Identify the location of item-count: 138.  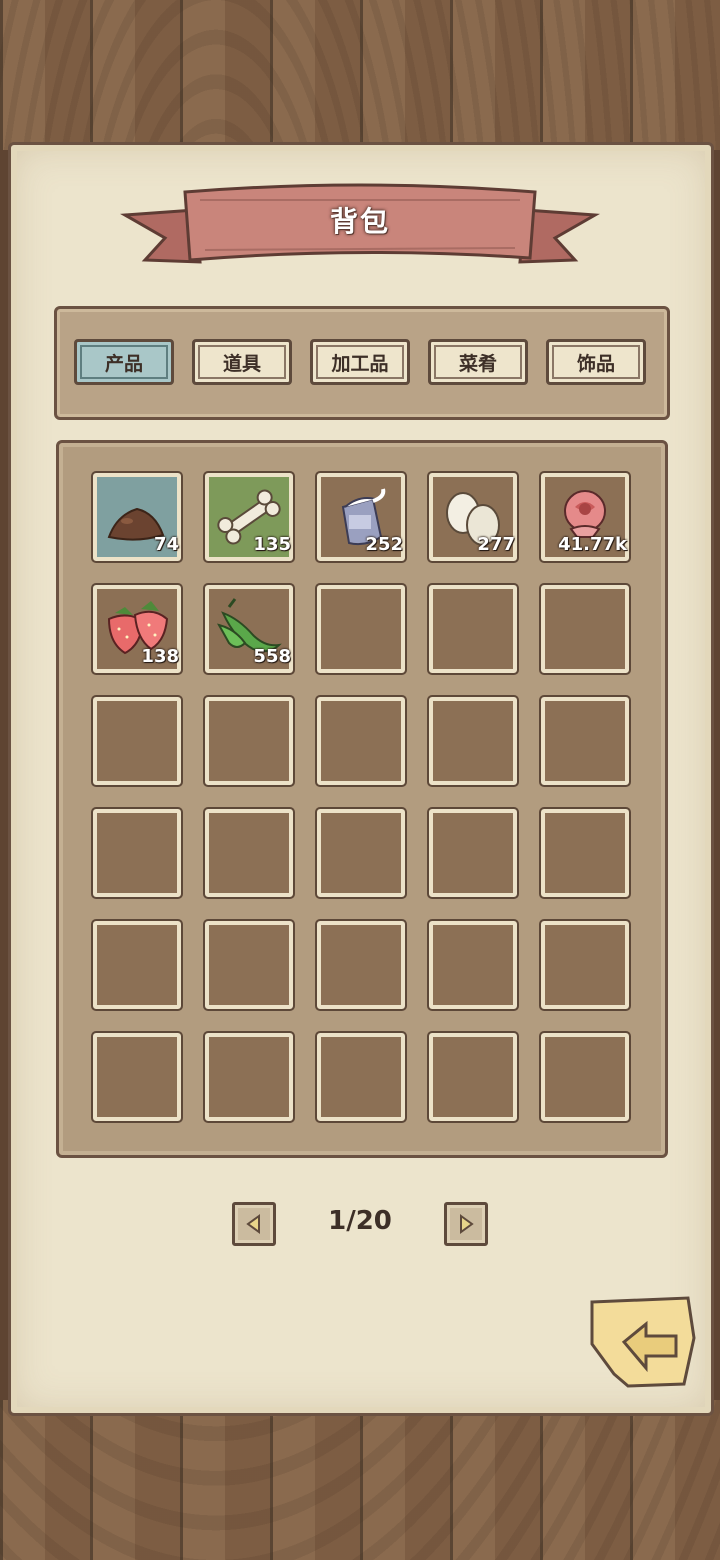
(160, 656).